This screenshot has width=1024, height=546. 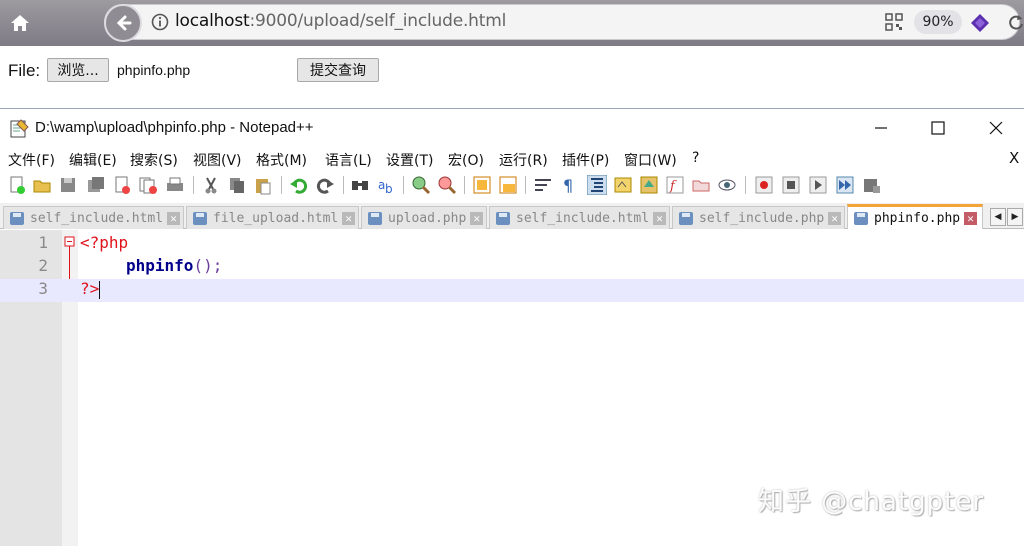 I want to click on extension-icon, so click(x=980, y=23).